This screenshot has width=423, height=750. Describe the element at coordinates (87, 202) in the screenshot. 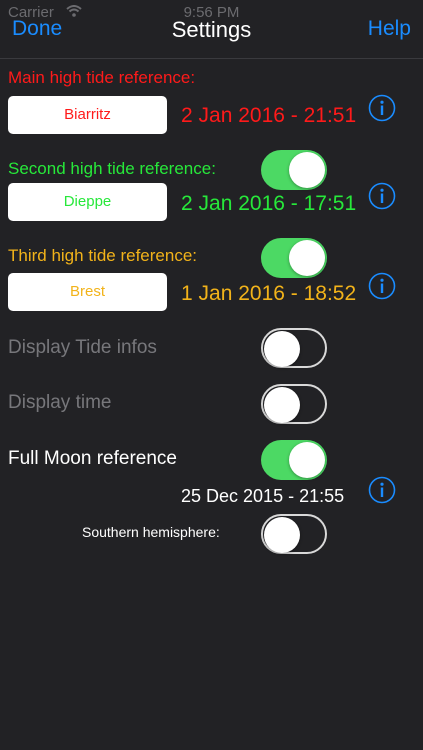

I see `second-station-button: Dieppe` at that location.